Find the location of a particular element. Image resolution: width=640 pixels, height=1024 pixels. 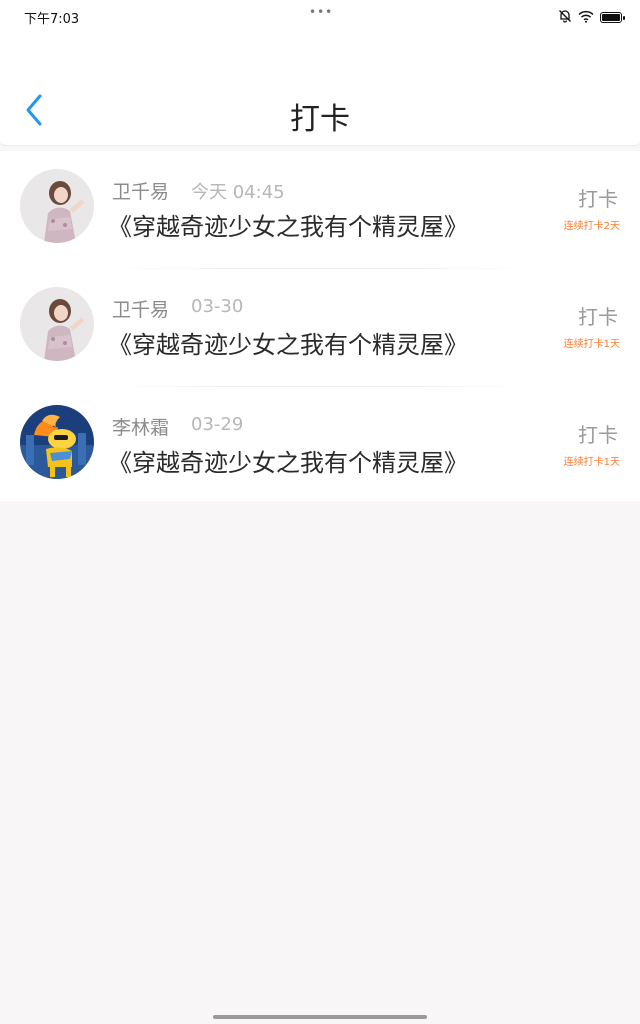

status-icons is located at coordinates (591, 17).